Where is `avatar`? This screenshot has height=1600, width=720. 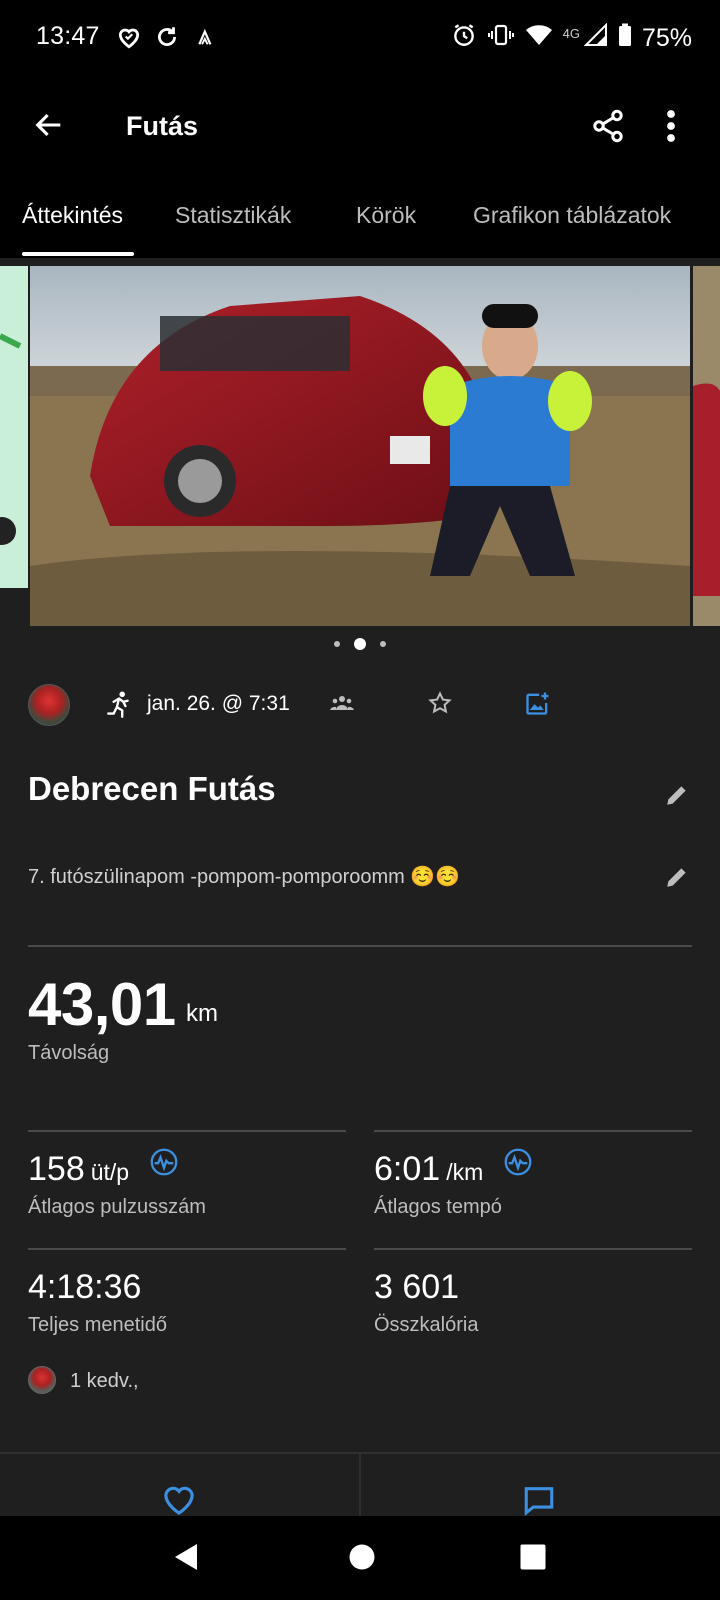 avatar is located at coordinates (49, 705).